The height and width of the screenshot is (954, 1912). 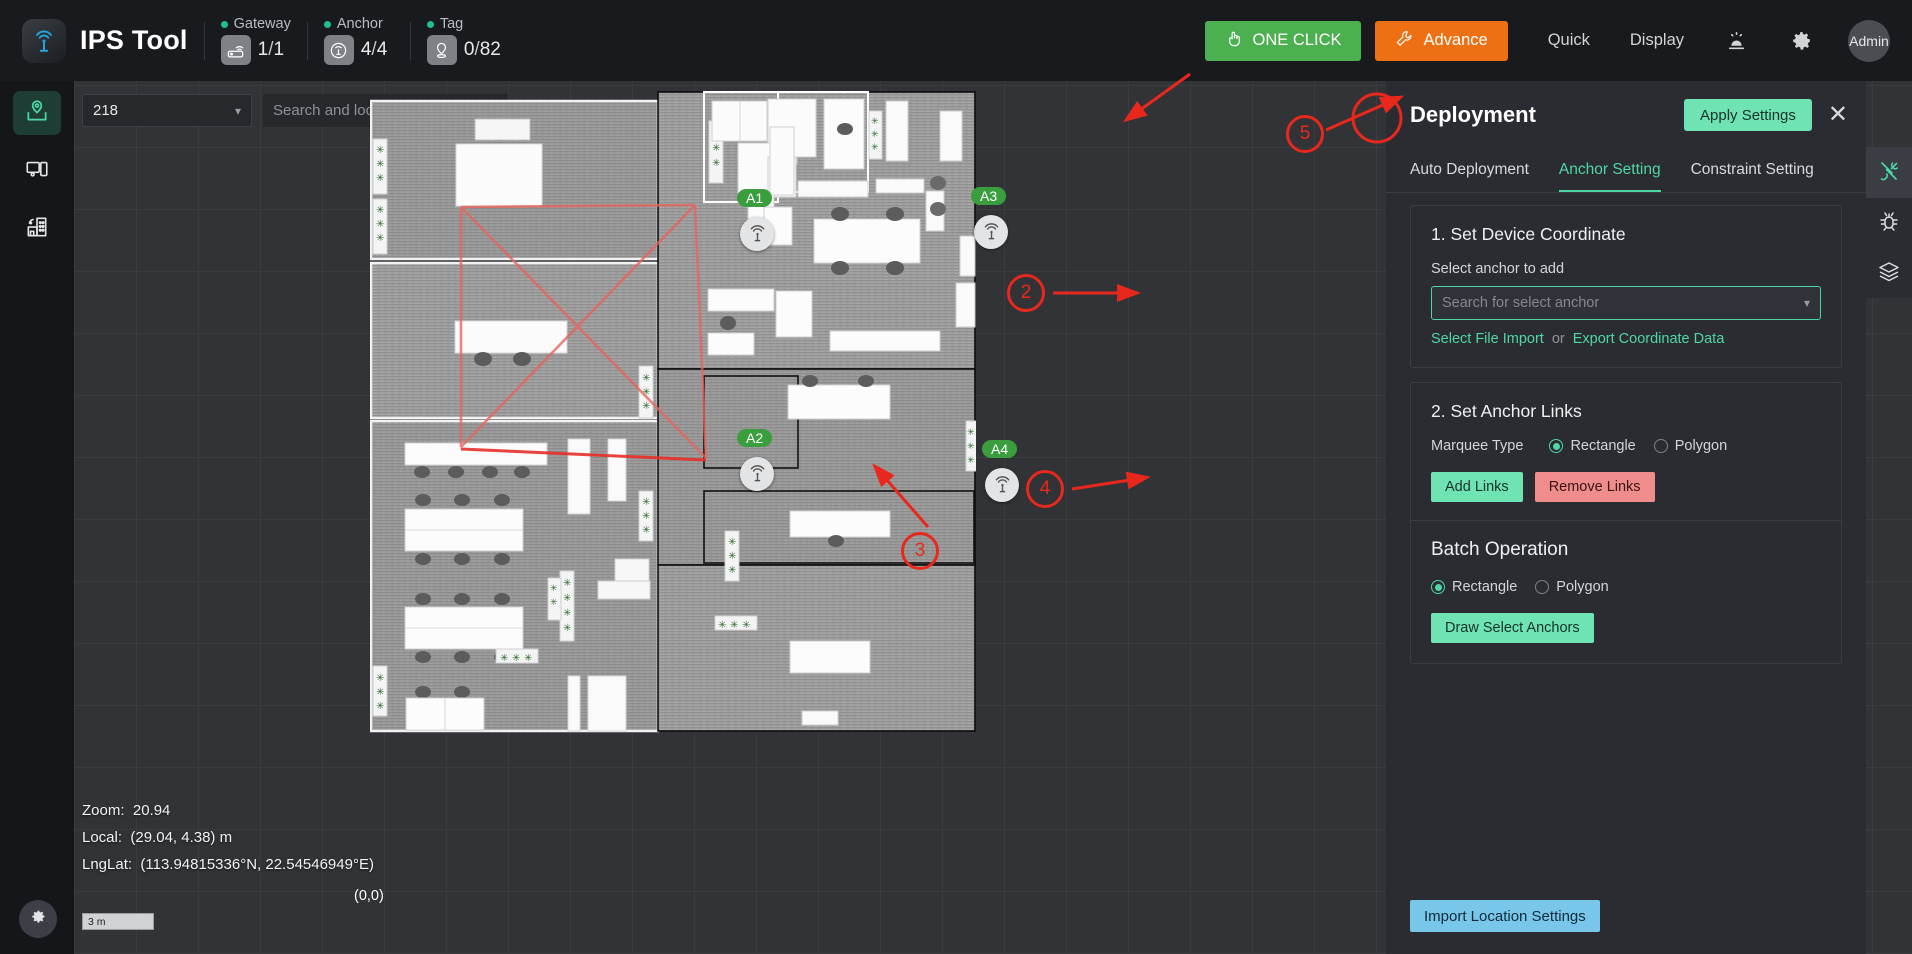 I want to click on stat-value-tag: 0/82, so click(x=482, y=49).